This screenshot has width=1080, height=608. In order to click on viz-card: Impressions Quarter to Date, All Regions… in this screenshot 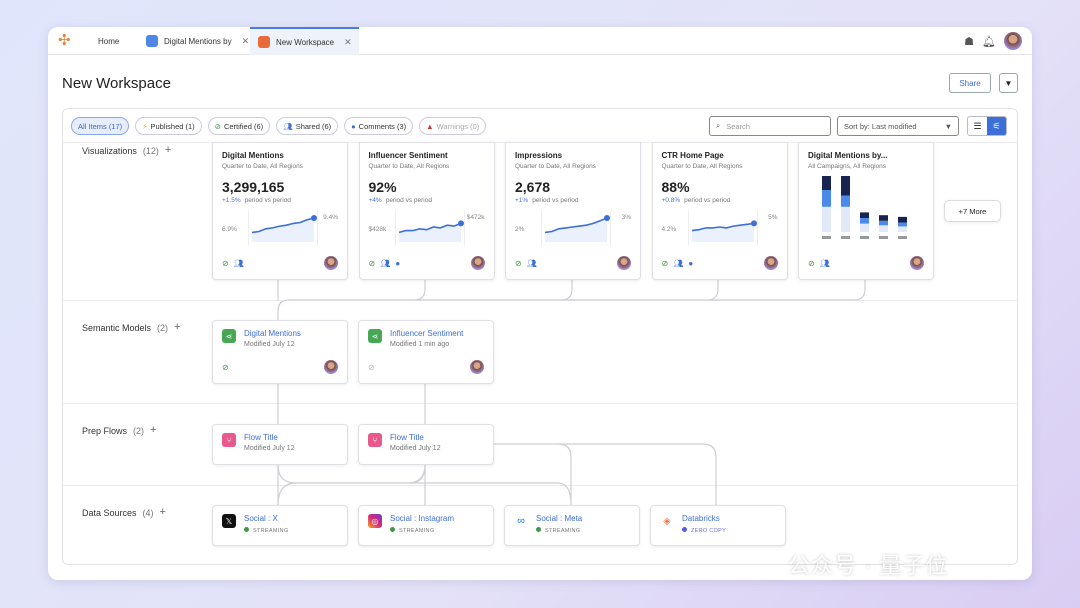, I will do `click(573, 211)`.